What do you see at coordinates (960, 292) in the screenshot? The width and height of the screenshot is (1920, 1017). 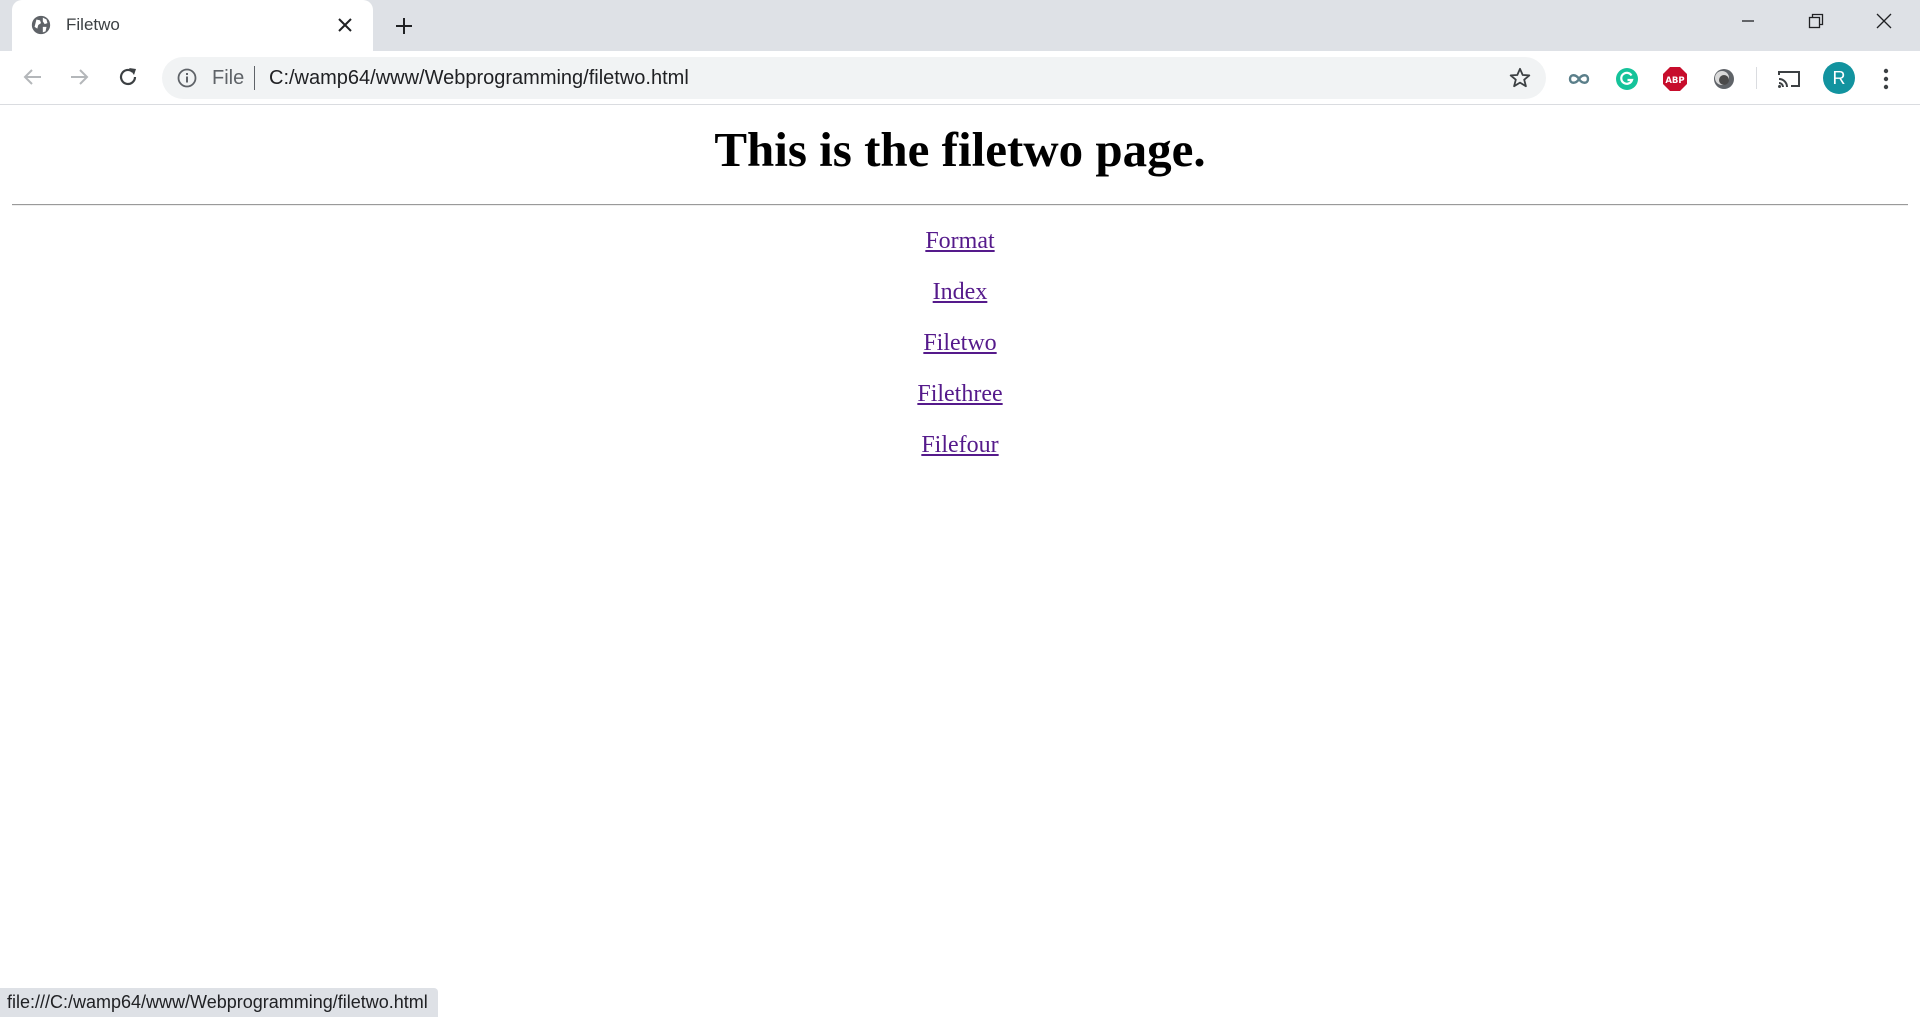 I see `link-index: Index` at bounding box center [960, 292].